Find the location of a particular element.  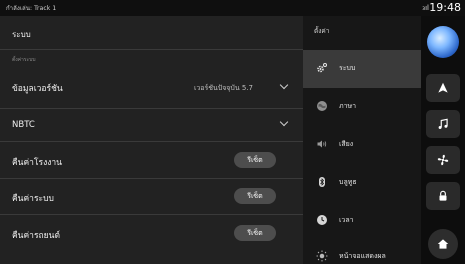

section-label: ตั้งค่าระบบ is located at coordinates (24, 60).